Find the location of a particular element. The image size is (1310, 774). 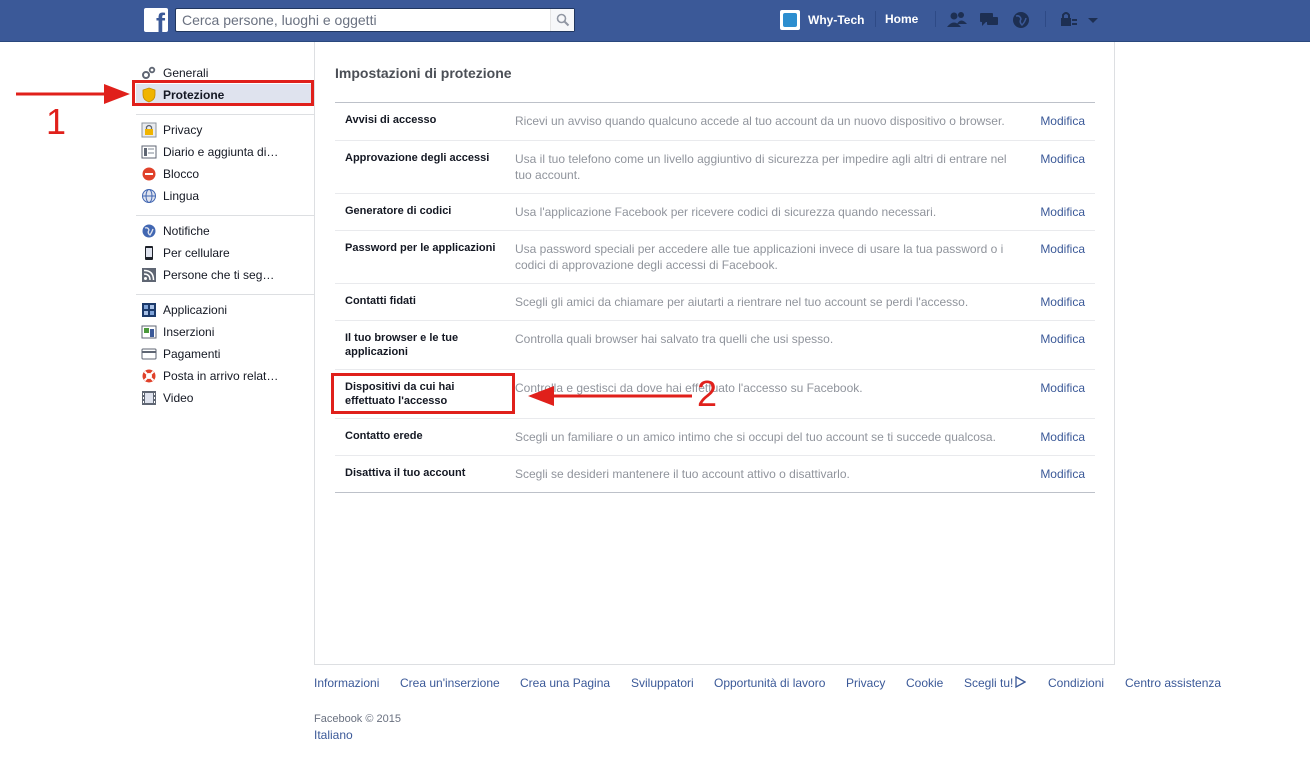

annotation-highlight-box is located at coordinates (423, 393).